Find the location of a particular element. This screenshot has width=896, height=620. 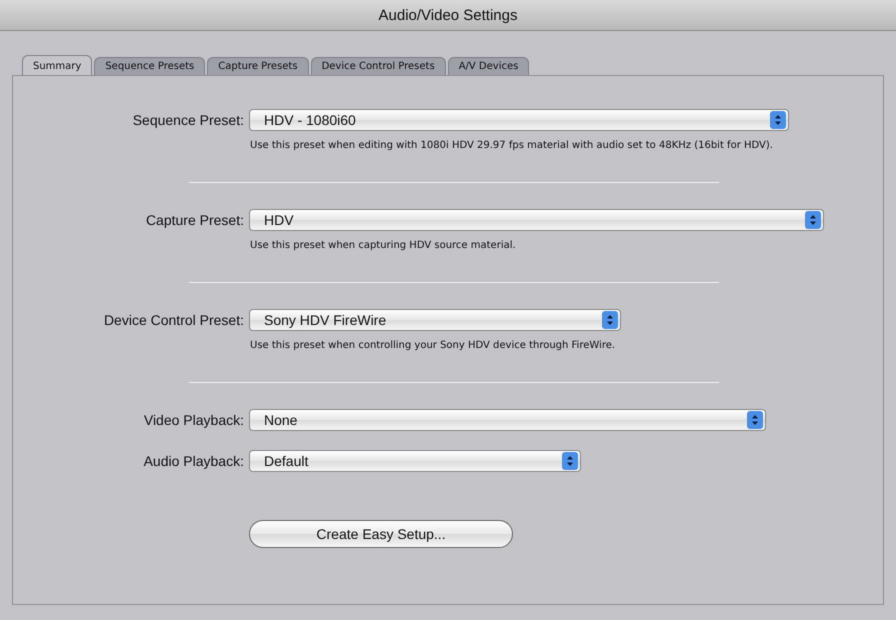

field-label: Capture Preset: is located at coordinates (194, 220).